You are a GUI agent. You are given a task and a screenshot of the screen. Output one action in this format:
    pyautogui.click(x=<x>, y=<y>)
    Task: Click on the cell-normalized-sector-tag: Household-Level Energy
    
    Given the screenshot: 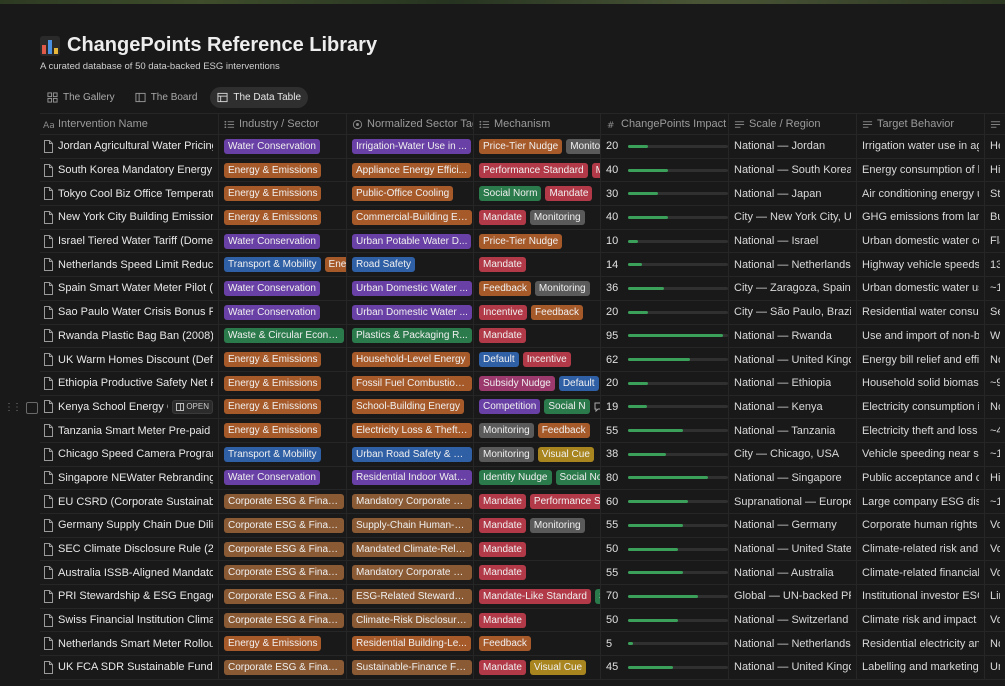 What is the action you would take?
    pyautogui.click(x=410, y=359)
    